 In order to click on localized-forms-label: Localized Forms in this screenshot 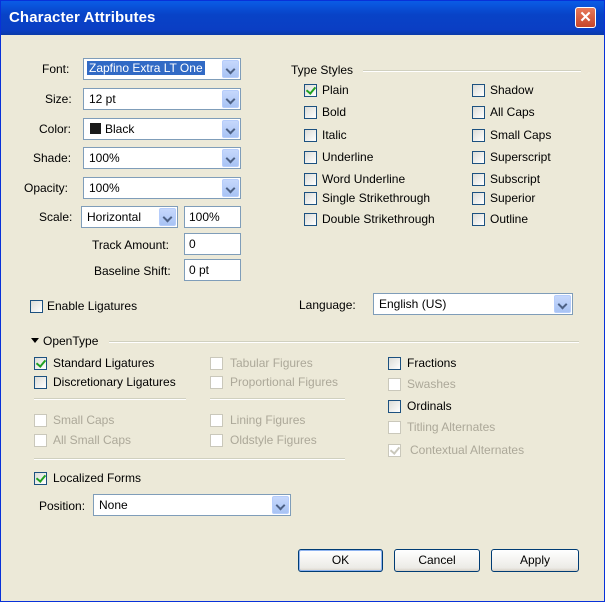, I will do `click(97, 478)`.